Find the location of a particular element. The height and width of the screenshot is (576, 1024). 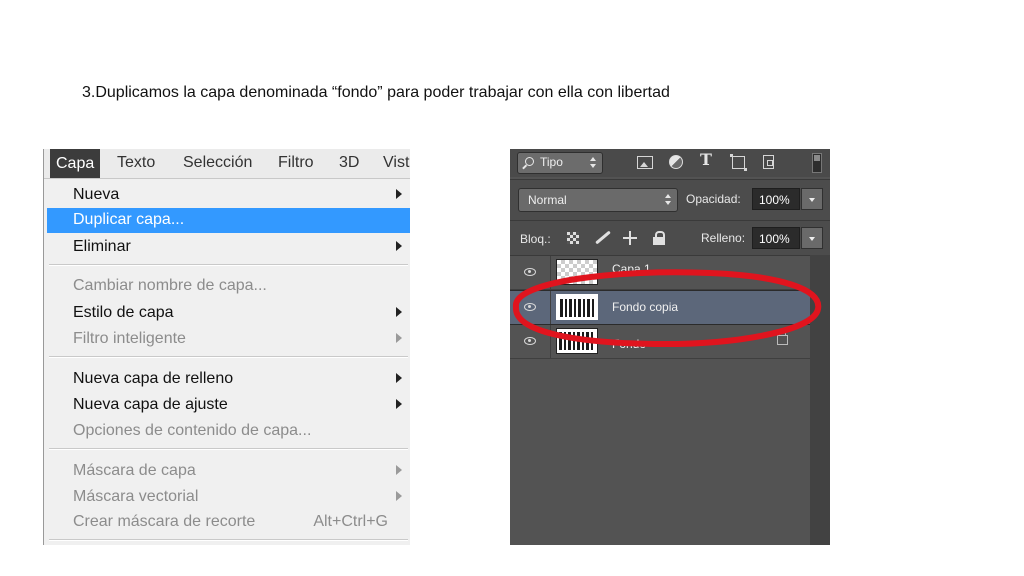

opacity-field: 100% is located at coordinates (776, 199).